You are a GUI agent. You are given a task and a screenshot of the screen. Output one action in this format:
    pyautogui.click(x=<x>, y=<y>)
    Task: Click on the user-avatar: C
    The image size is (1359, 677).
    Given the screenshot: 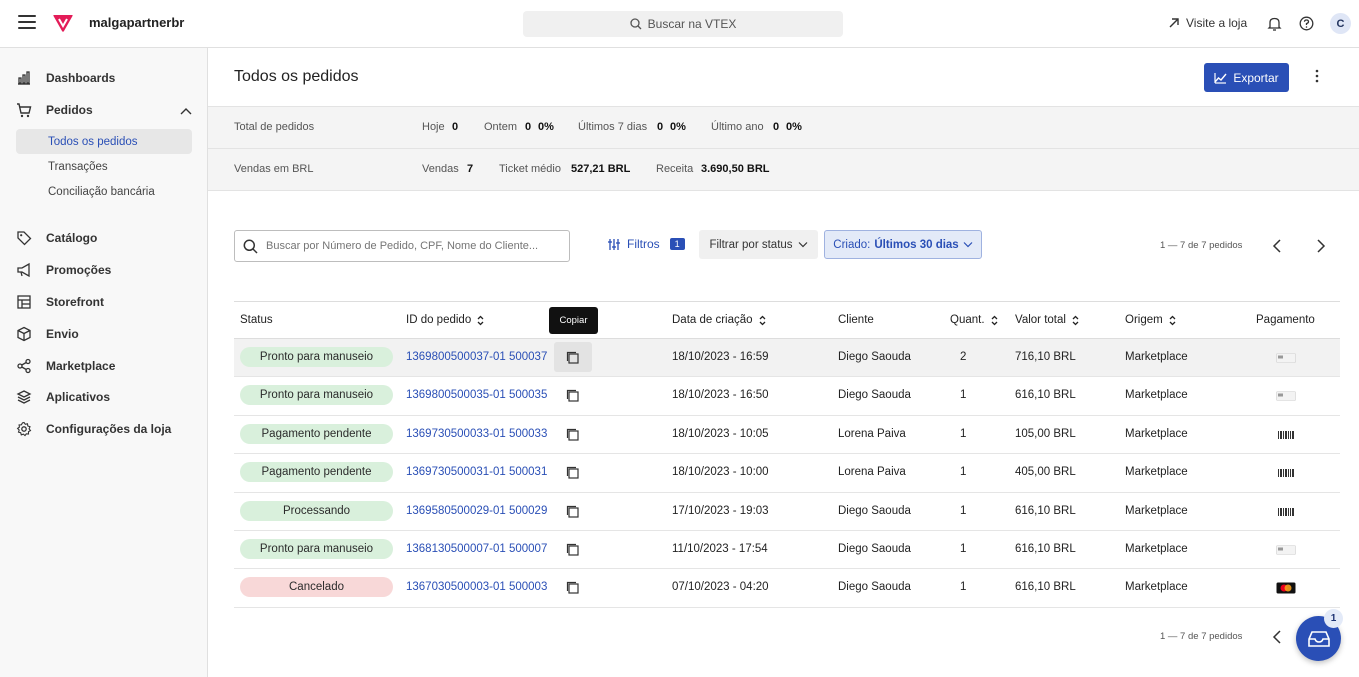 What is the action you would take?
    pyautogui.click(x=1340, y=23)
    